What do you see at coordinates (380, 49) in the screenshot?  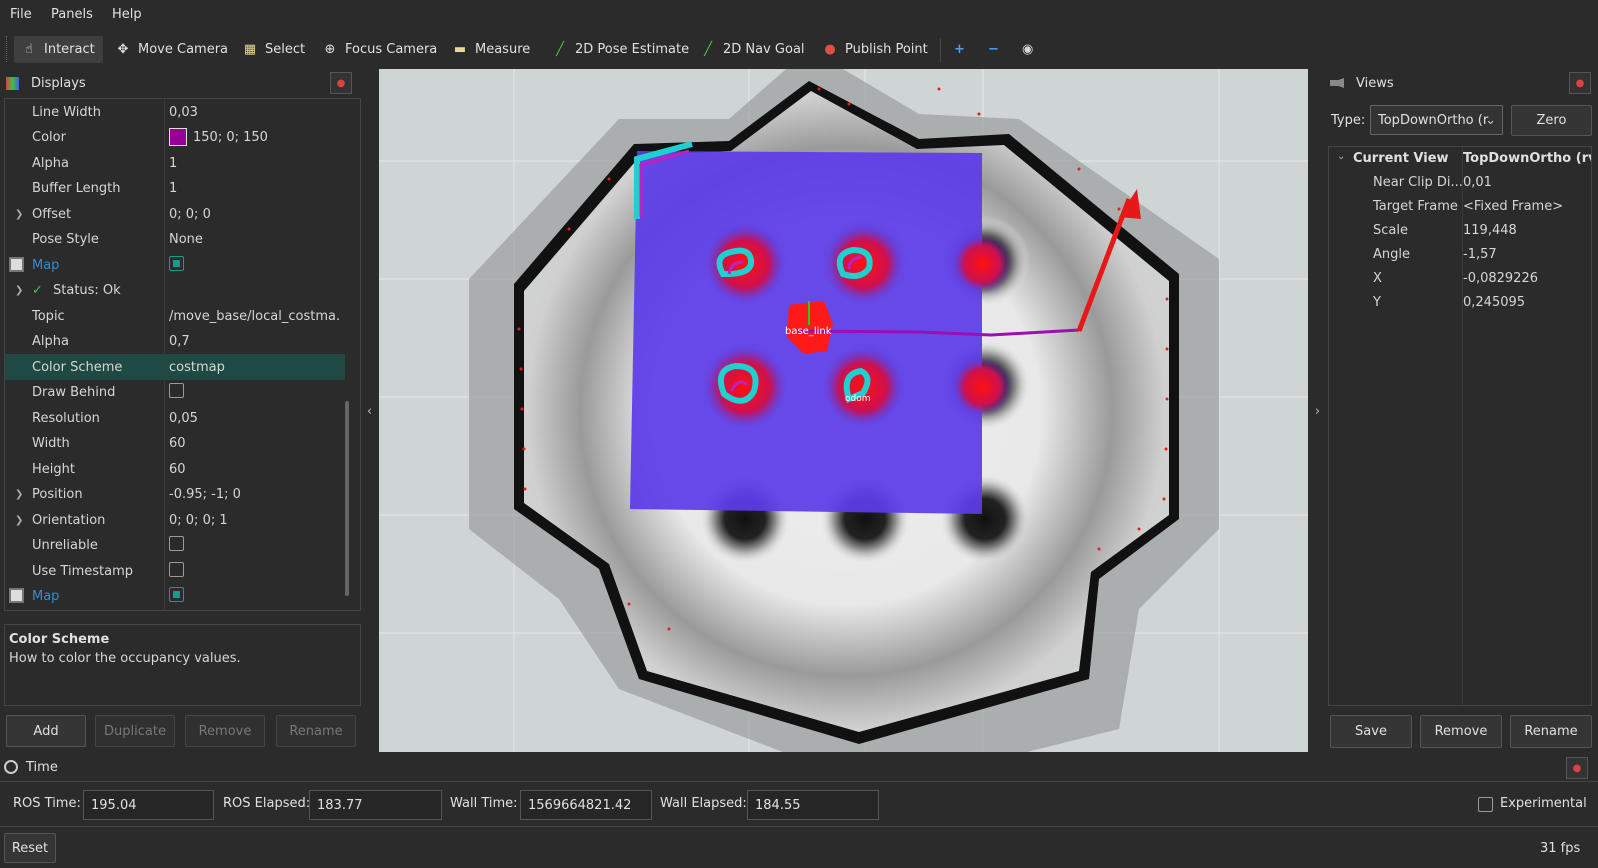 I see `focus-camera-tool: ⊕ Focus Camera` at bounding box center [380, 49].